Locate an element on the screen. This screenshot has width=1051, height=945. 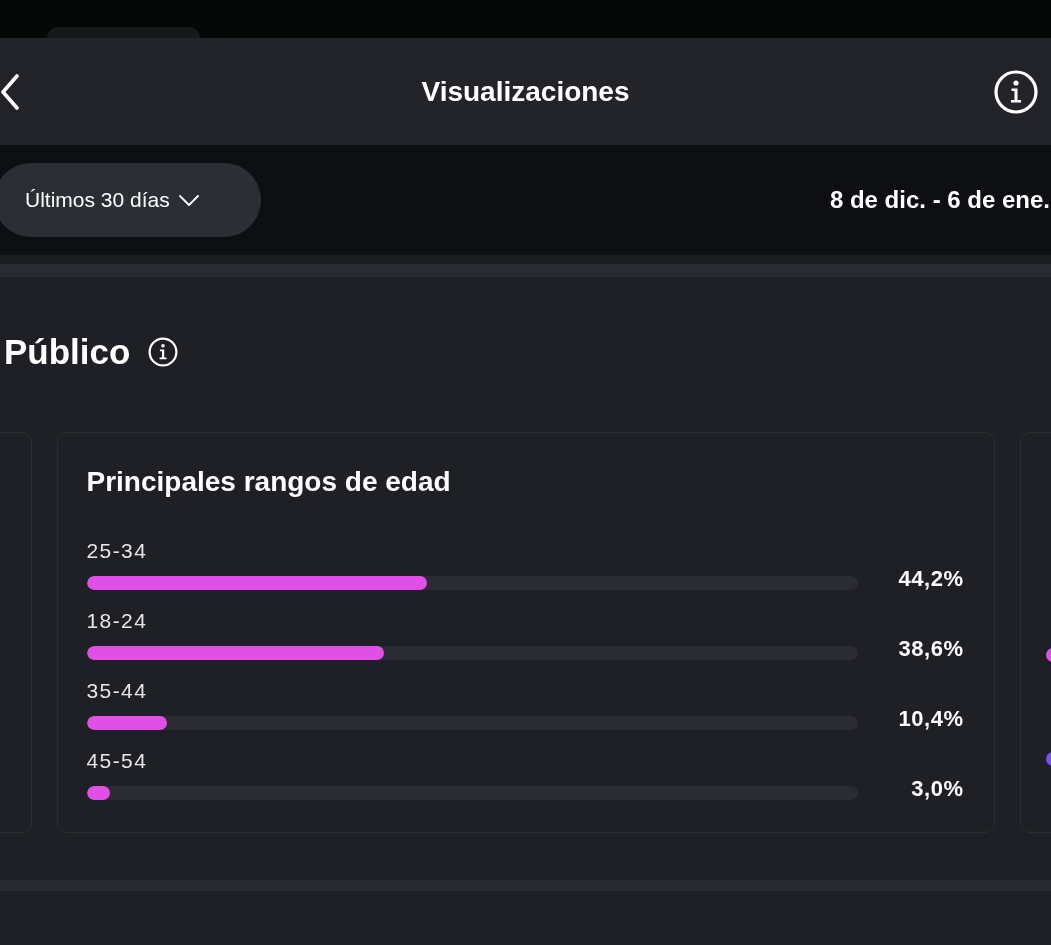
chevron-down-icon is located at coordinates (188, 200).